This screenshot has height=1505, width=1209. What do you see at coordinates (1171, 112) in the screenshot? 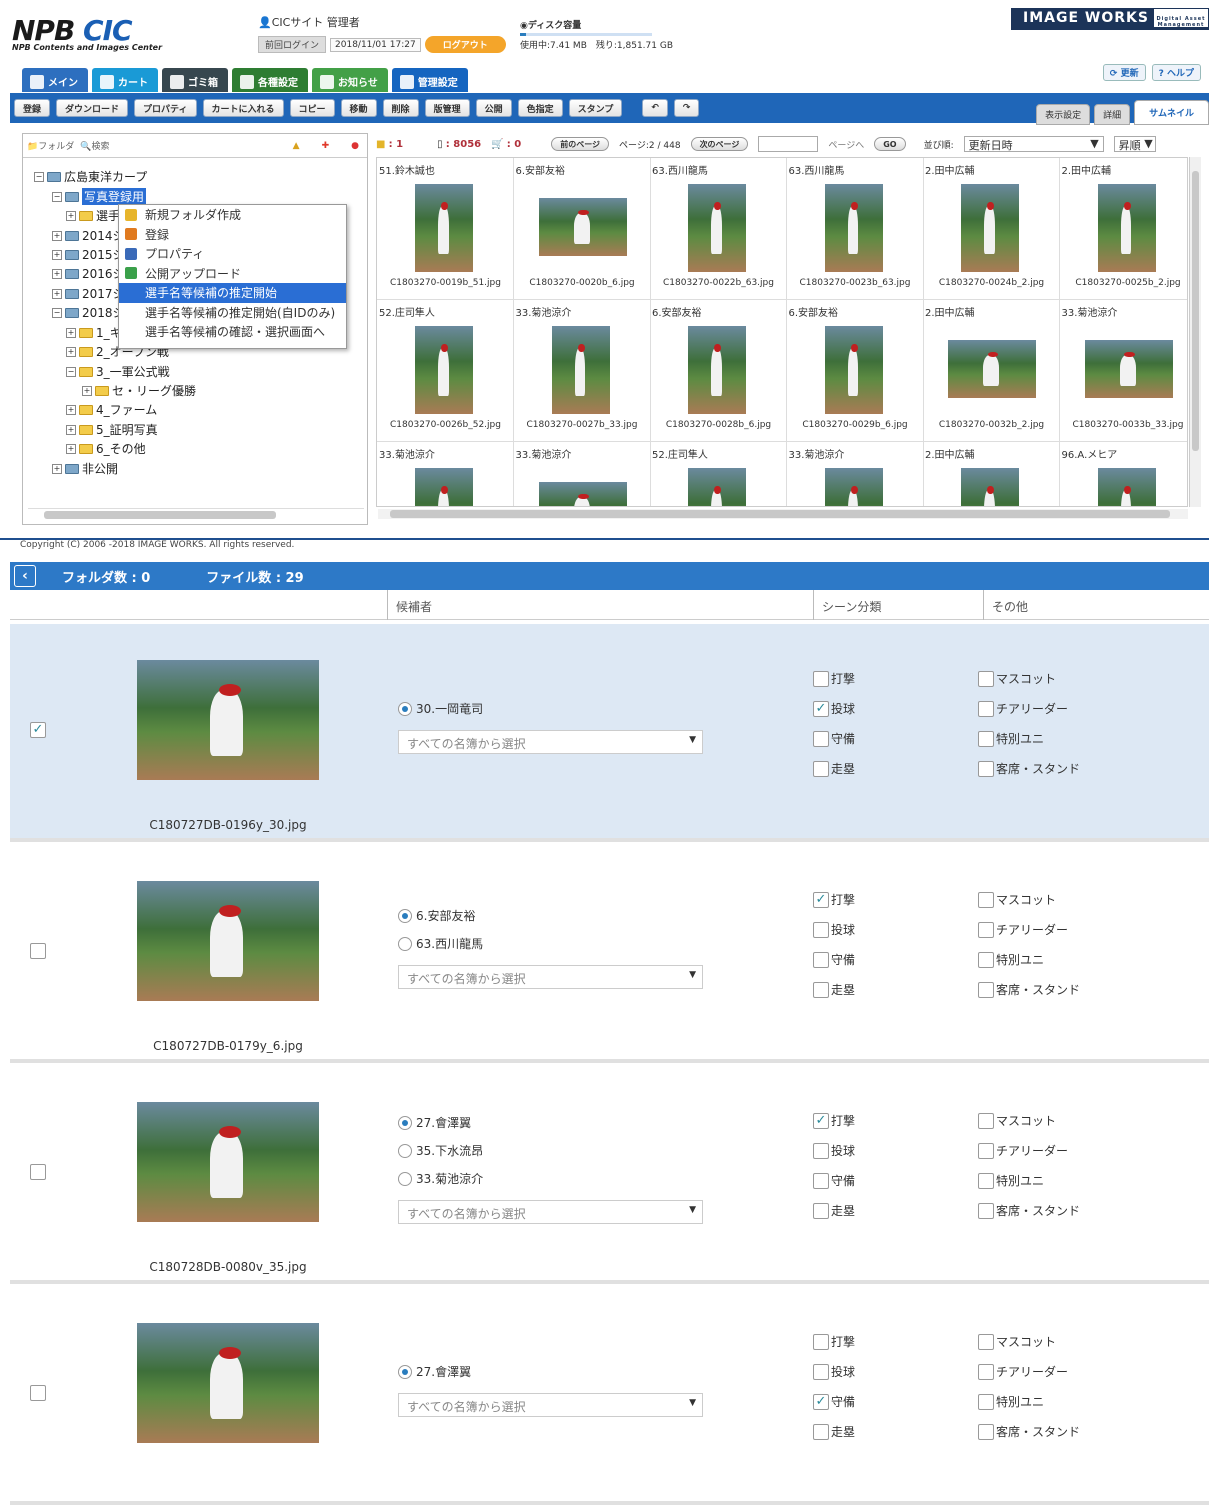
I see `thumbnail-tab: サムネイル` at bounding box center [1171, 112].